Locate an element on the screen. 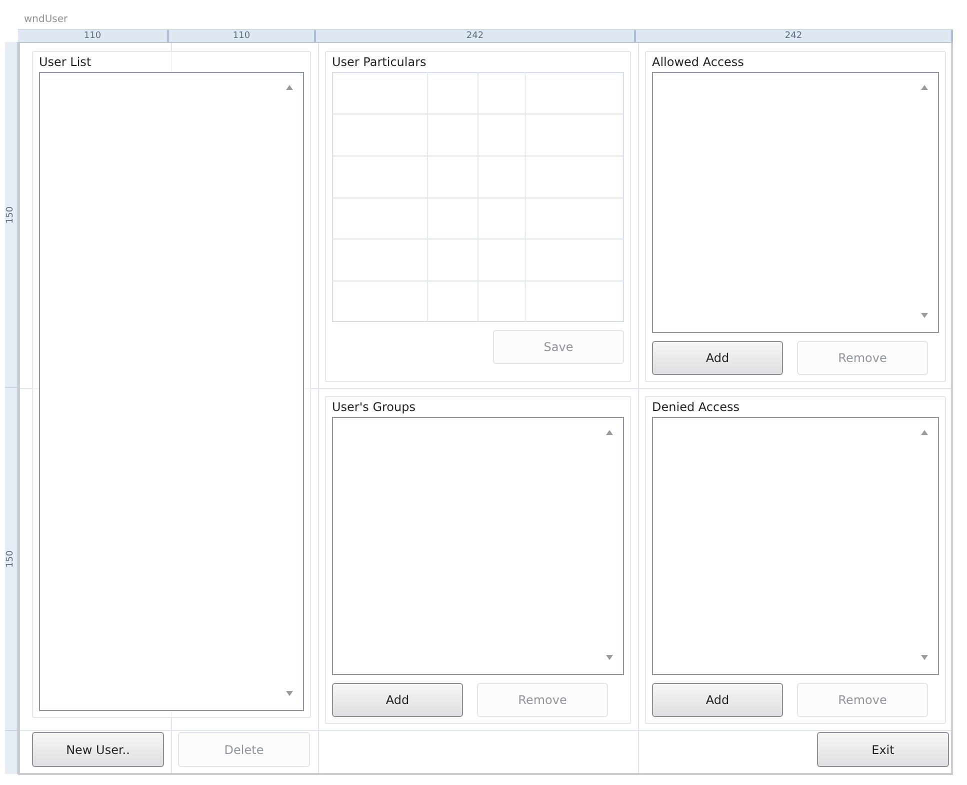 Image resolution: width=967 pixels, height=785 pixels. window-title: wndUser is located at coordinates (46, 20).